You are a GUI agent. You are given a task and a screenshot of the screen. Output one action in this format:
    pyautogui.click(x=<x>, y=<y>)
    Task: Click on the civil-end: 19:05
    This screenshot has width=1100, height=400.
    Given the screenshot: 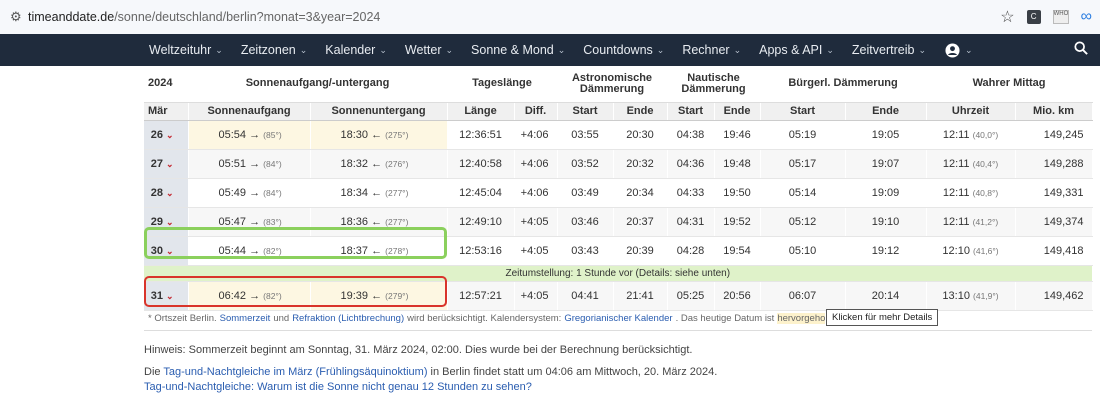 What is the action you would take?
    pyautogui.click(x=886, y=135)
    